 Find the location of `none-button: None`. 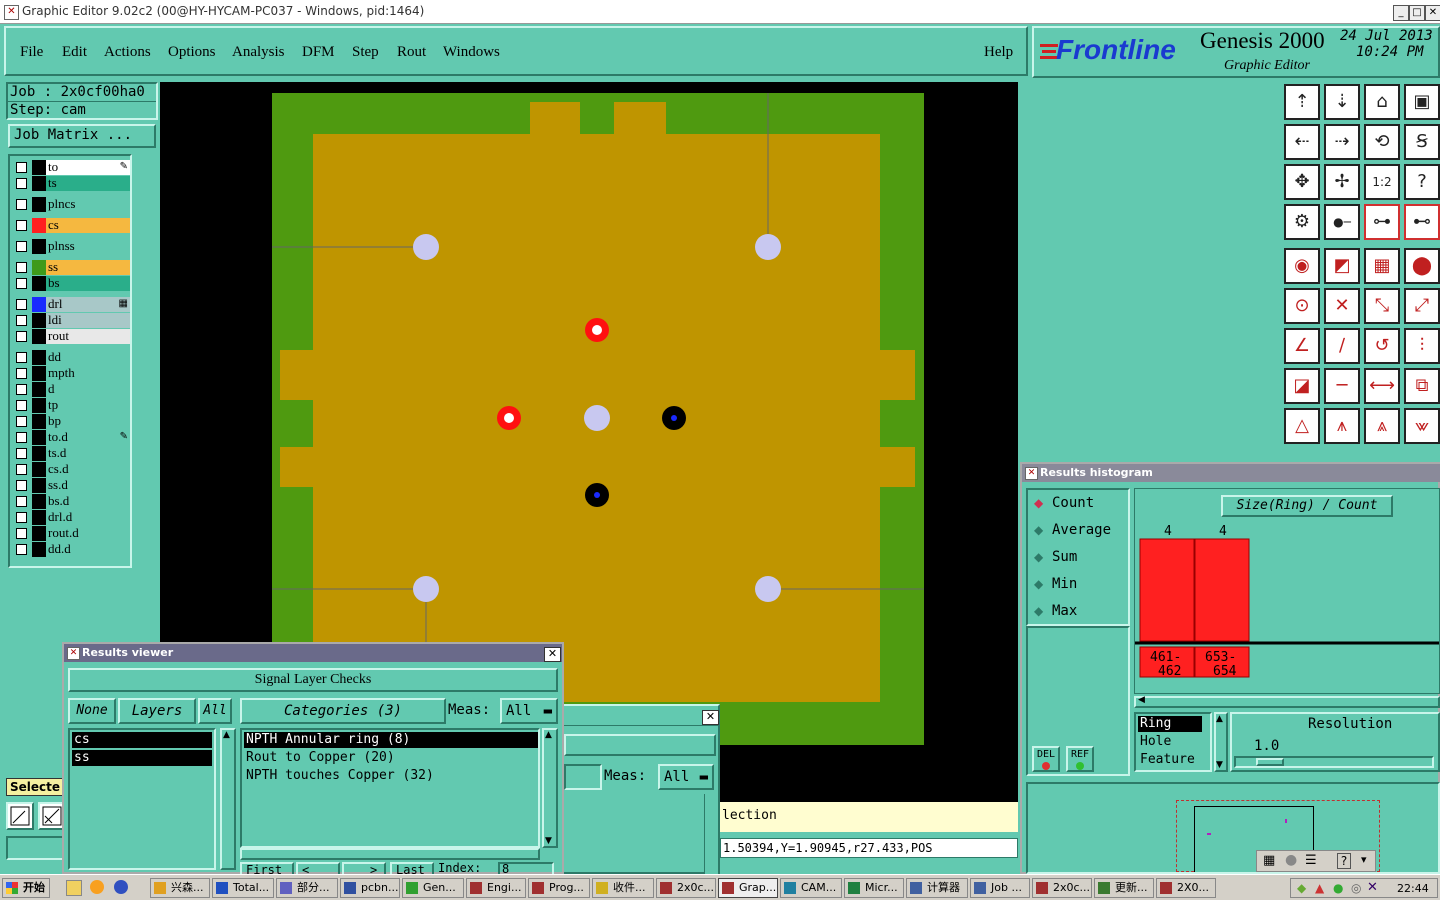

none-button: None is located at coordinates (92, 711).